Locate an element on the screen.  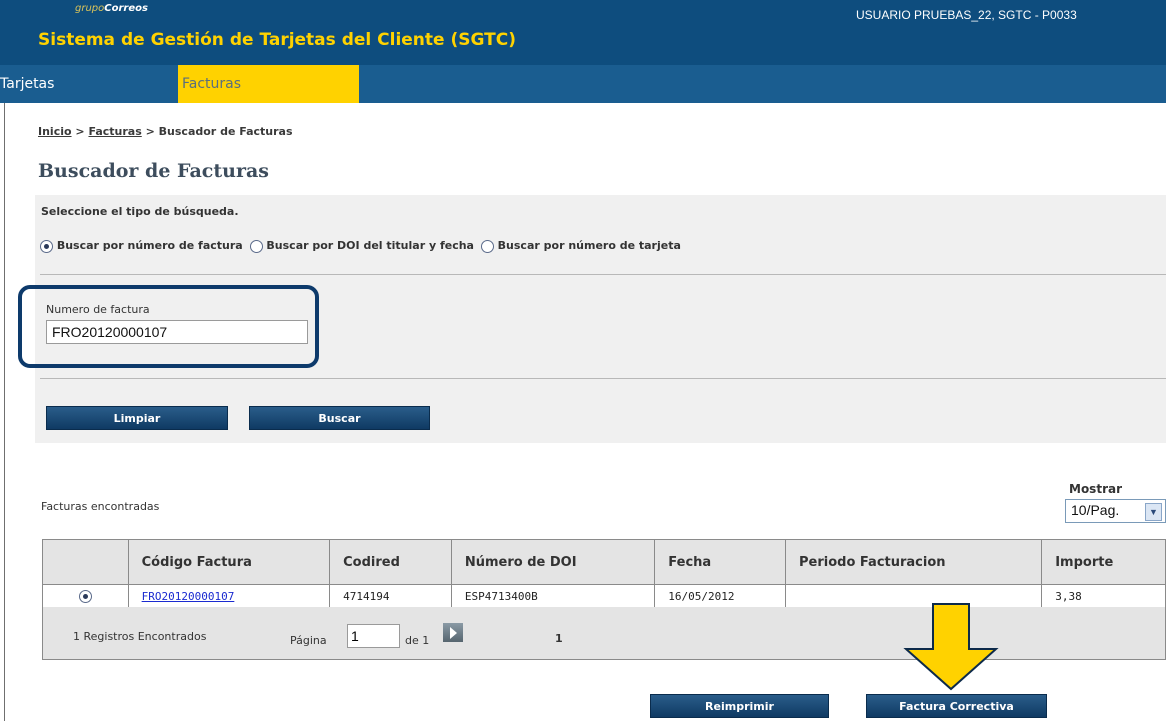
invoice-number-input: FRO20120000107 is located at coordinates (177, 332).